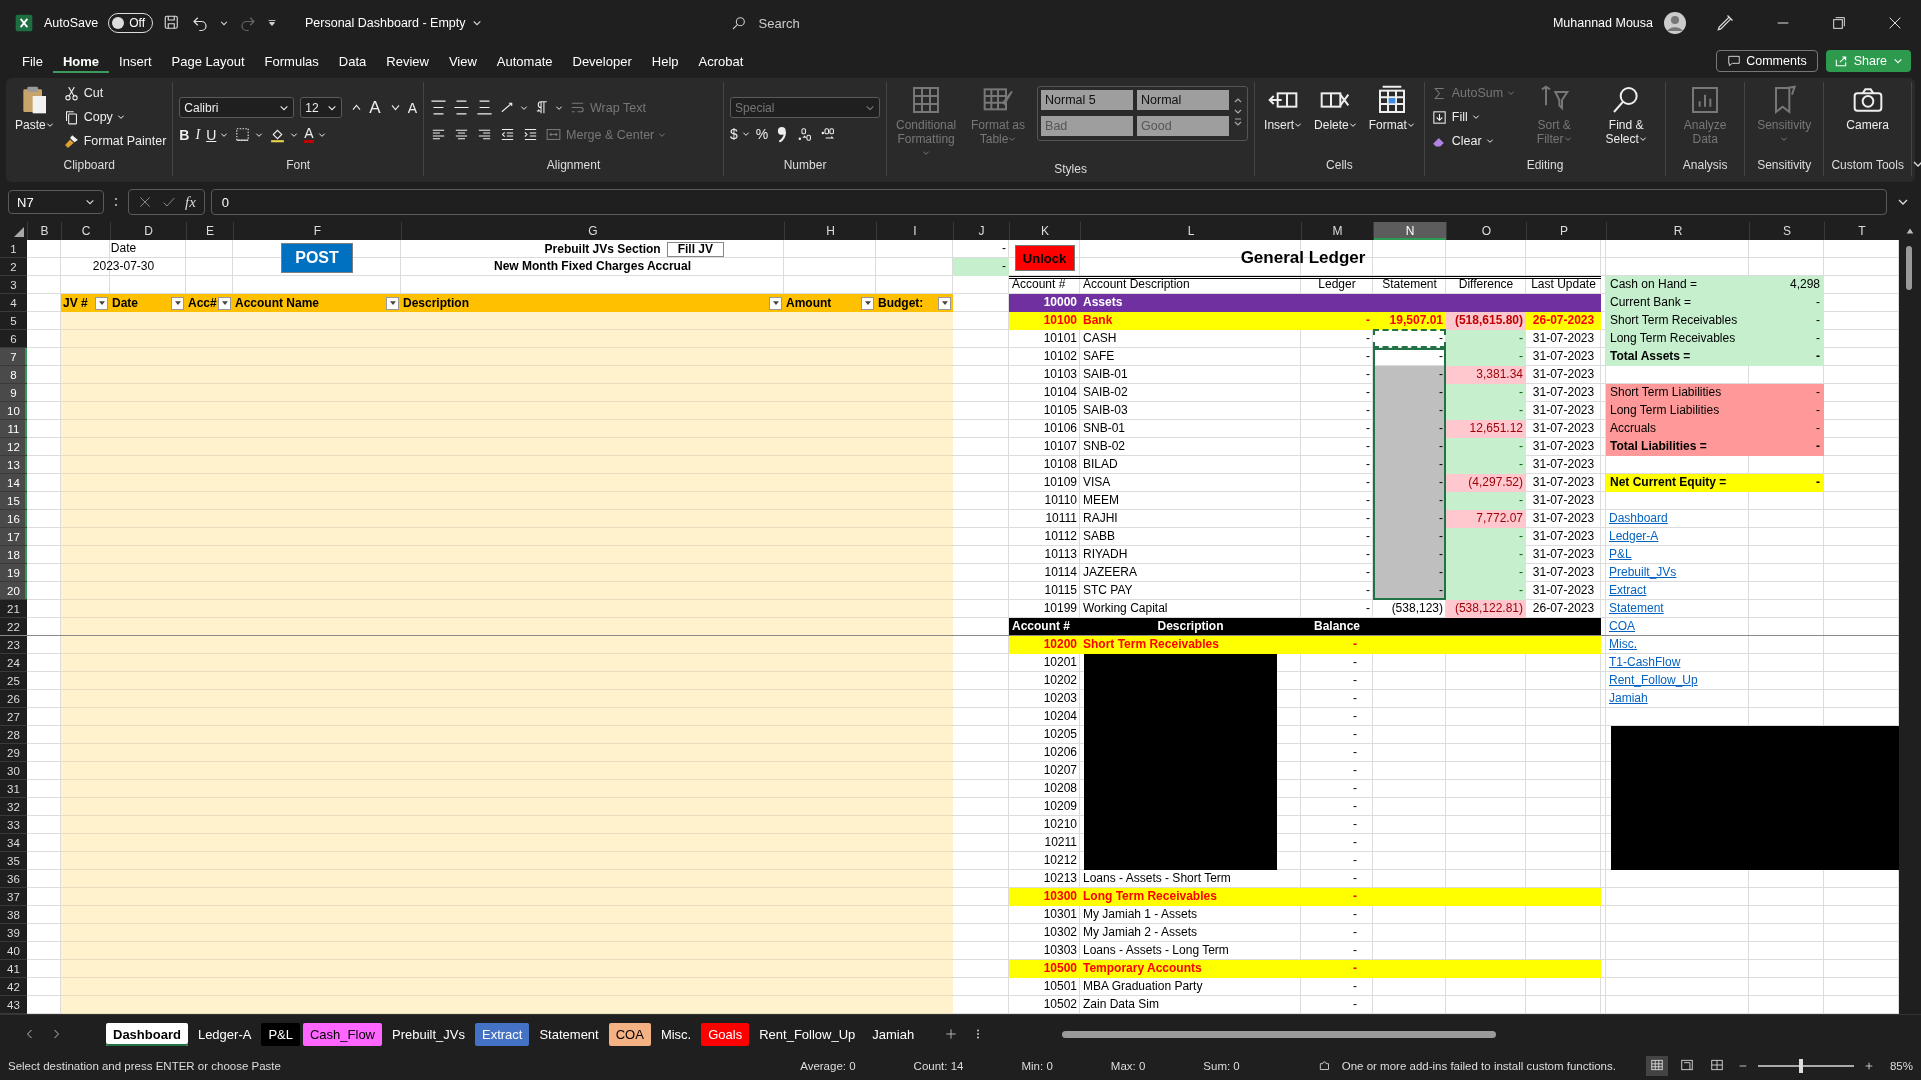  Describe the element at coordinates (1868, 1066) in the screenshot. I see `zoom-in-icon` at that location.